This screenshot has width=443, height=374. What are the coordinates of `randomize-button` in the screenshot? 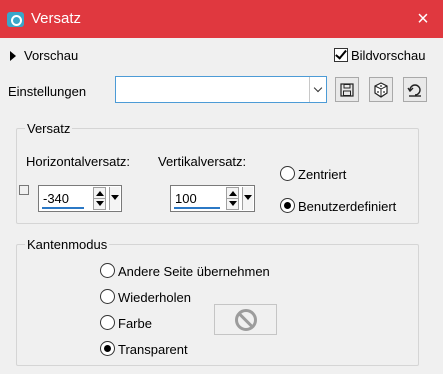 It's located at (381, 89).